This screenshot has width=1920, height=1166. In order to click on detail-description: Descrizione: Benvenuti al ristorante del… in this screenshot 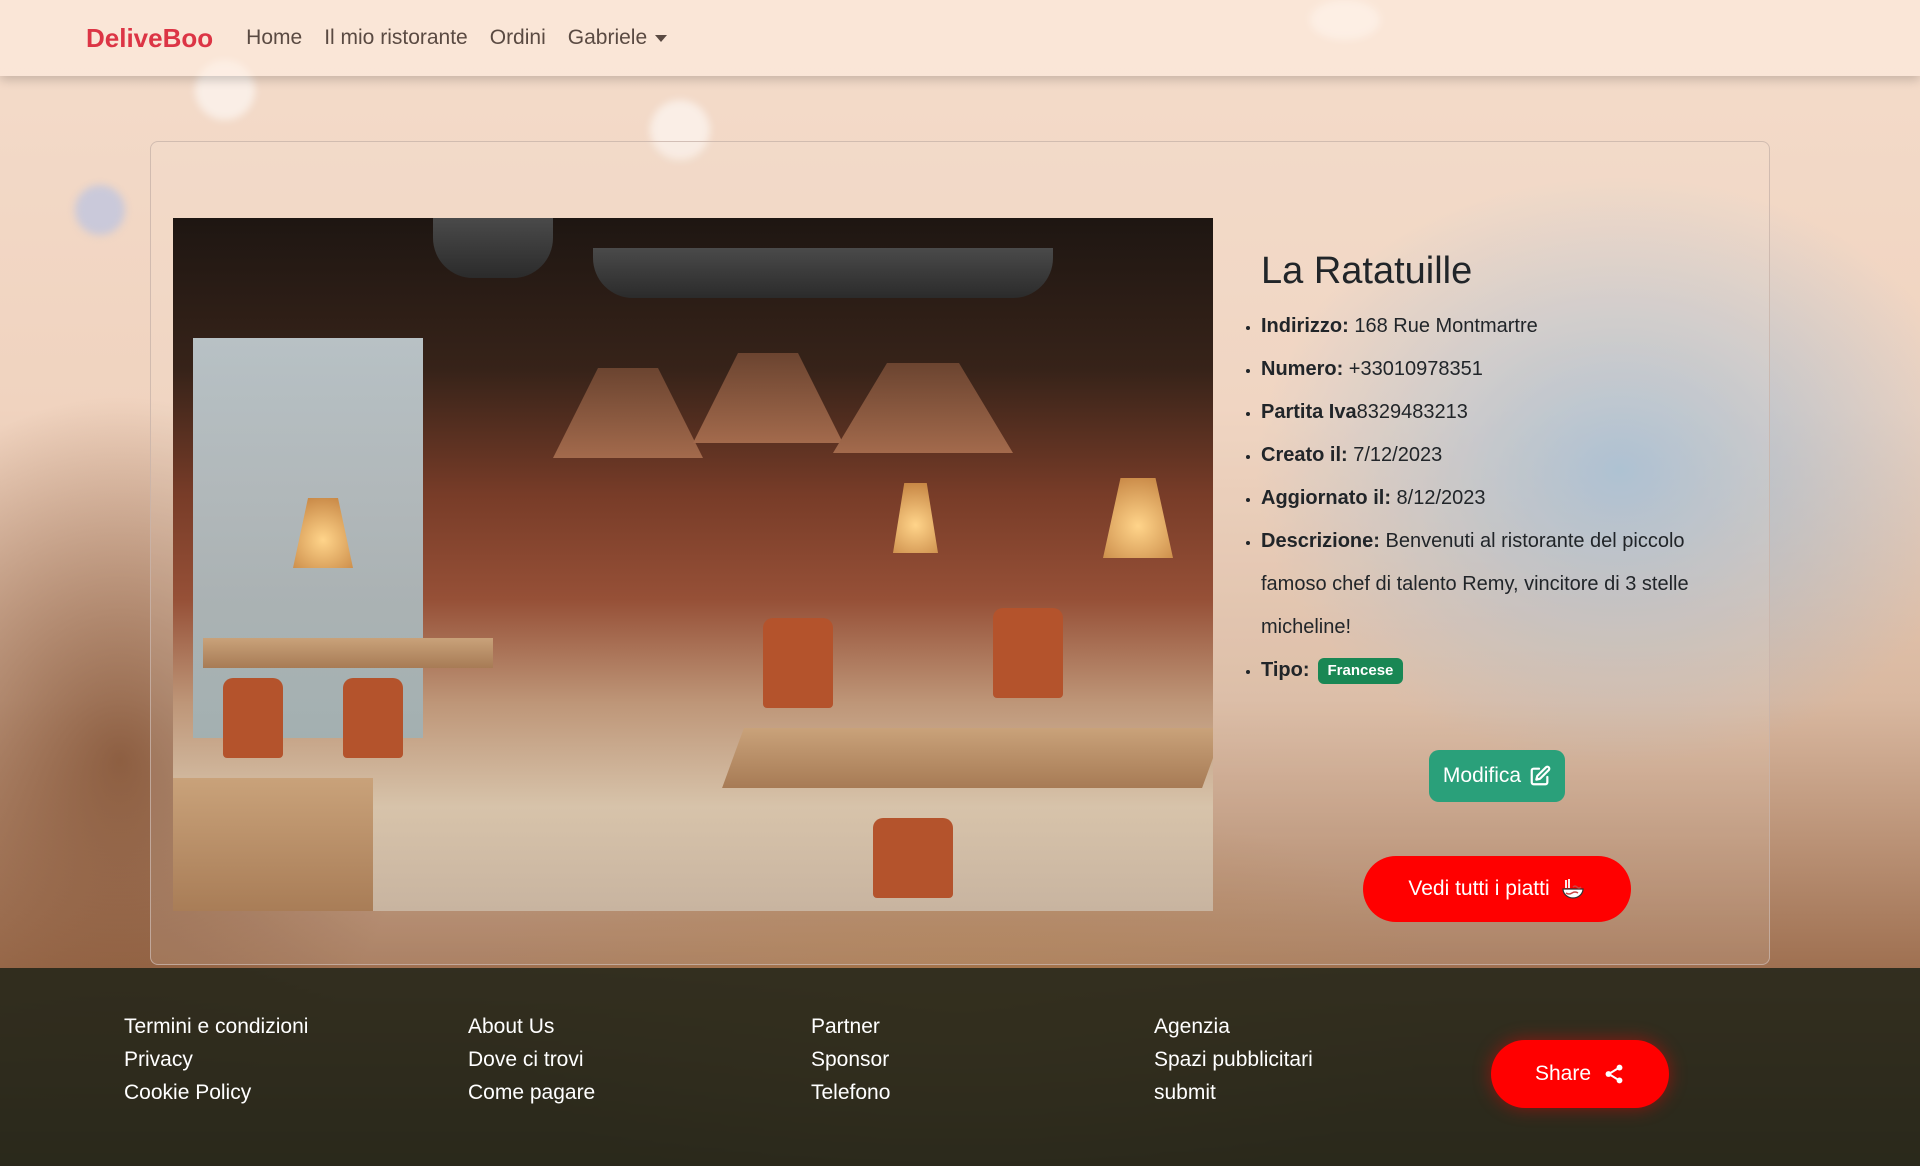, I will do `click(1501, 584)`.